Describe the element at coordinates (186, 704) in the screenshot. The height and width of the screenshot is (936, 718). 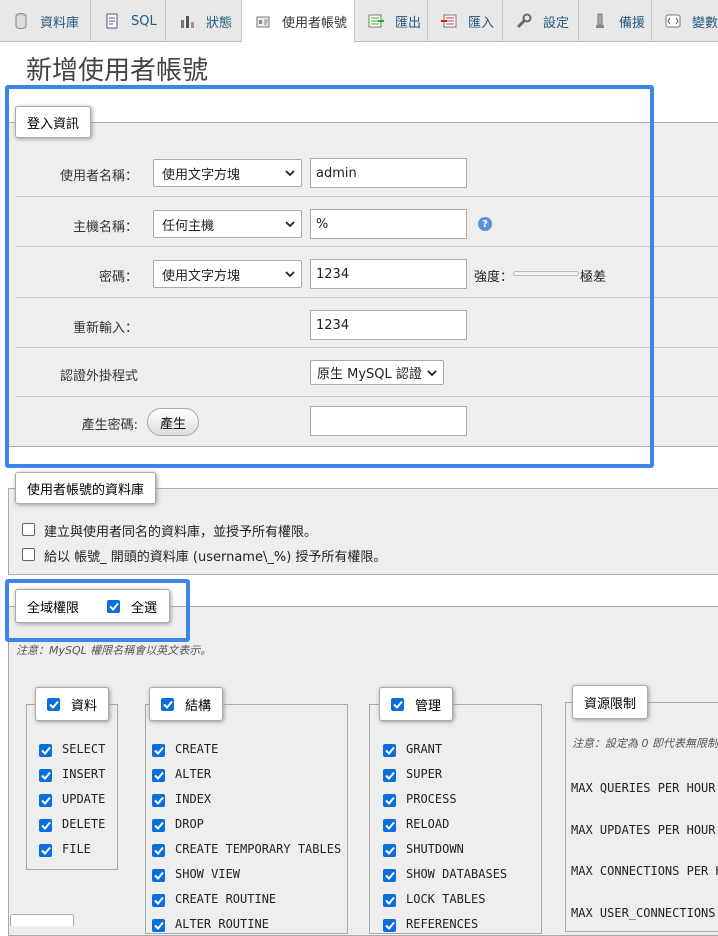
I see `structure-group-legend: 結構` at that location.